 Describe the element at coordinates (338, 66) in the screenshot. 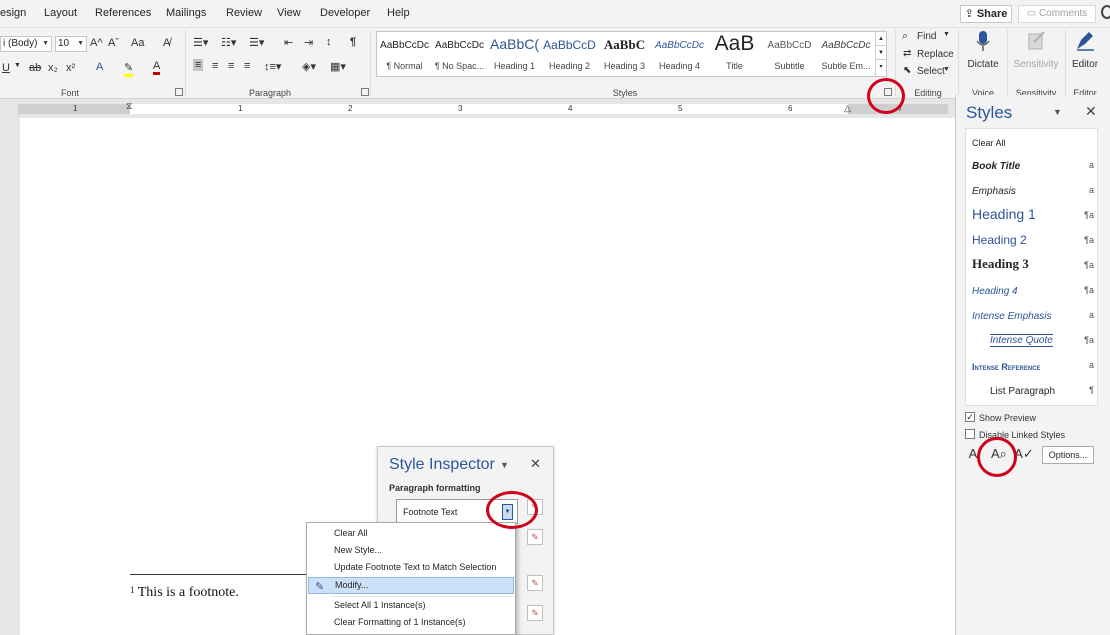

I see `borders-icon: ▦▾` at that location.